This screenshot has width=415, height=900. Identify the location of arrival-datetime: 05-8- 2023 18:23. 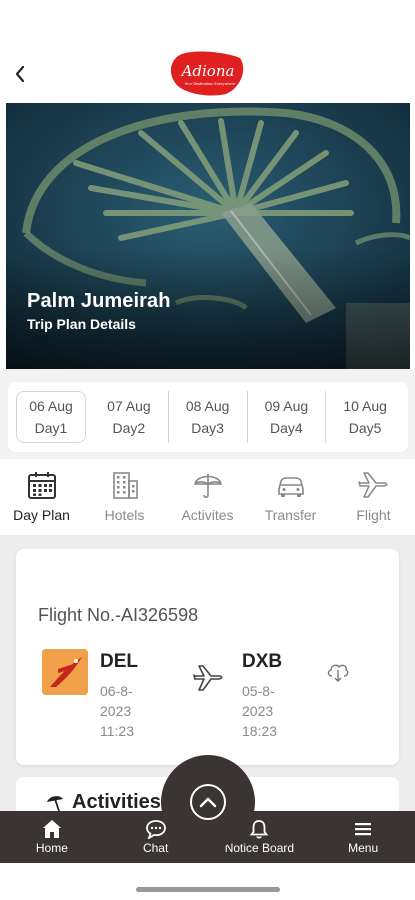
(272, 711).